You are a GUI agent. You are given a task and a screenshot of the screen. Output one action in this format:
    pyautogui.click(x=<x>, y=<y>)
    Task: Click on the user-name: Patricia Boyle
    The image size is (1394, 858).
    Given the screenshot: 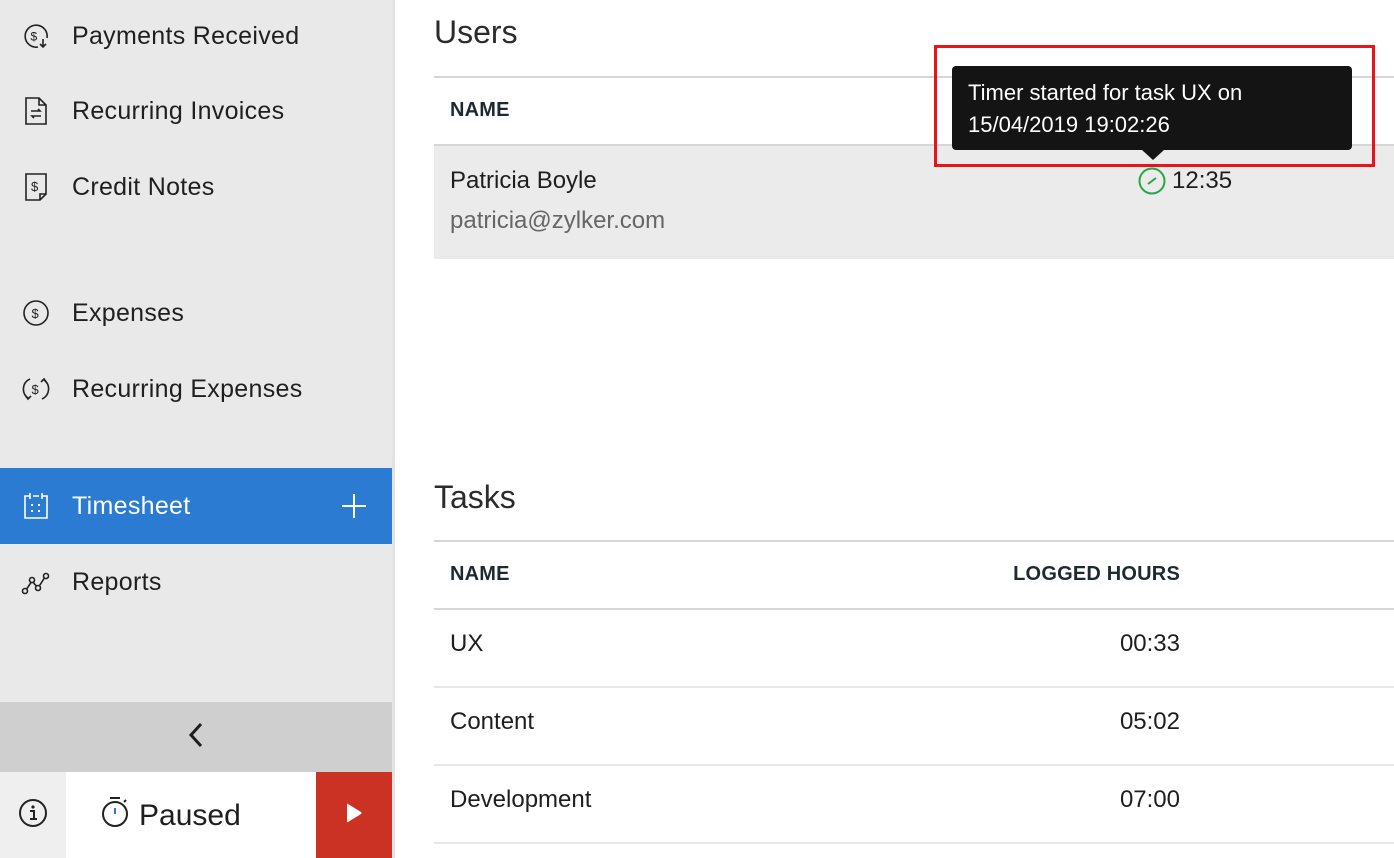 What is the action you would take?
    pyautogui.click(x=523, y=180)
    